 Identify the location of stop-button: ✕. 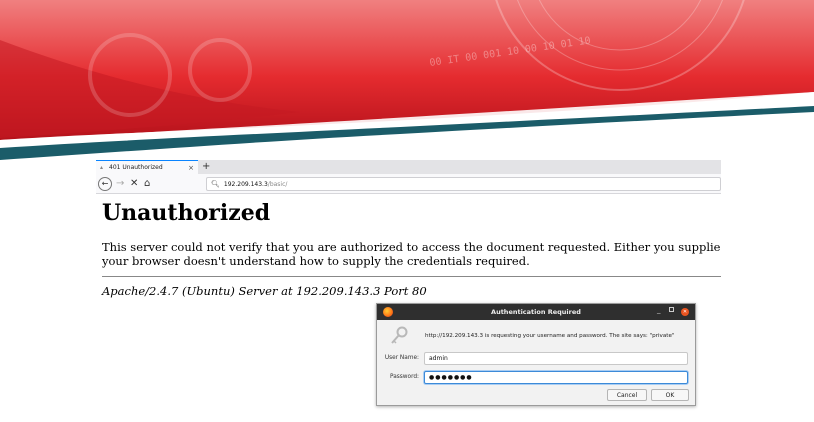
(134, 184).